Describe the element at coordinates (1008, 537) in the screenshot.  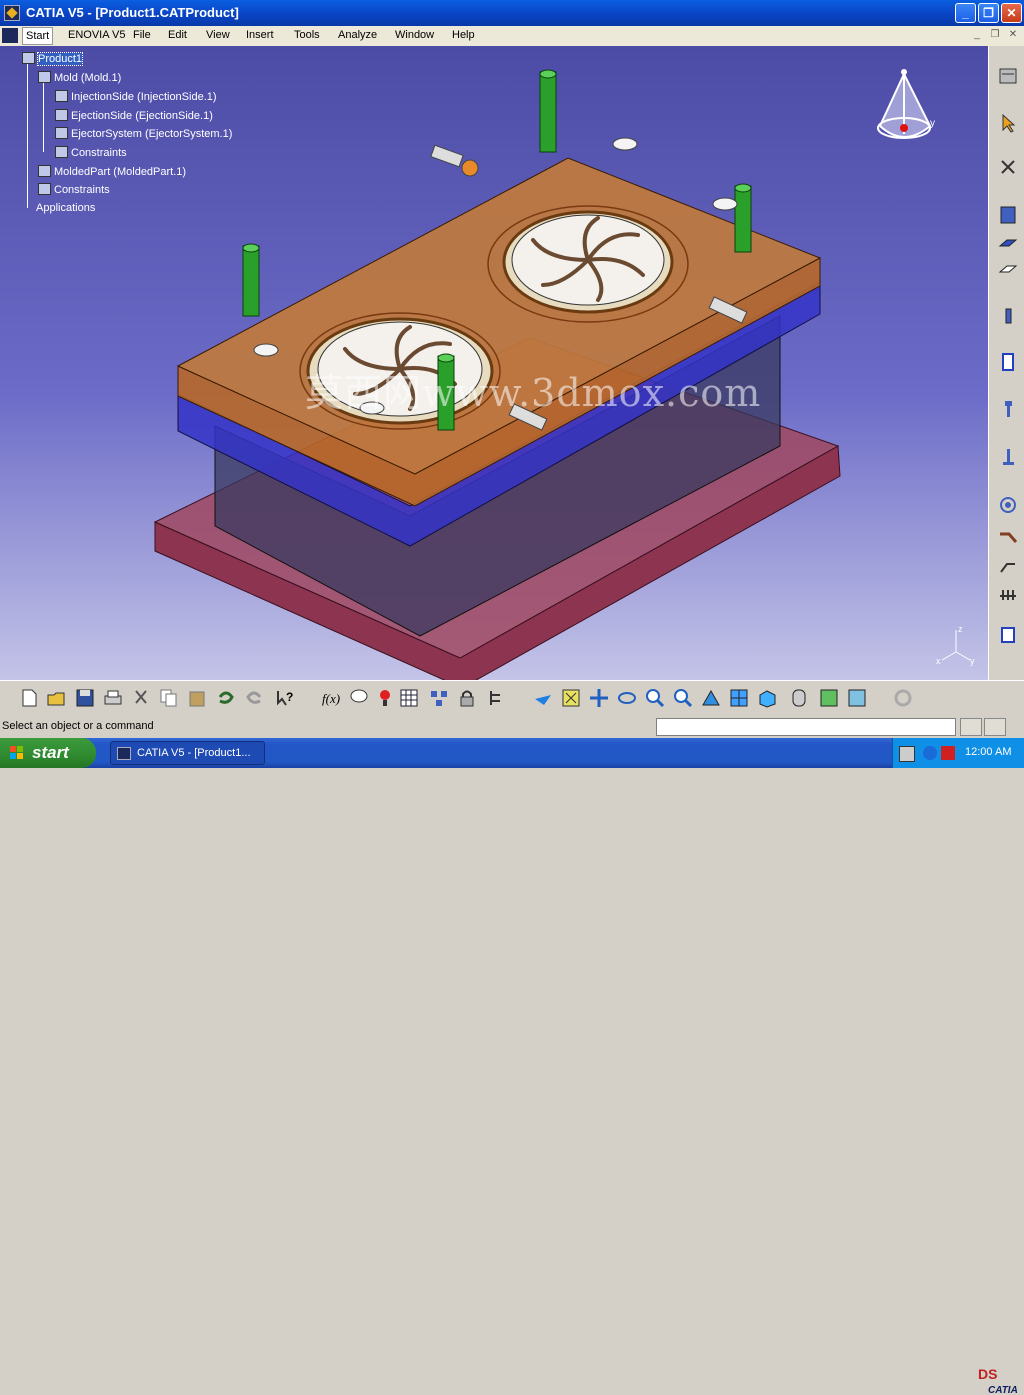
I see `runner-icon` at that location.